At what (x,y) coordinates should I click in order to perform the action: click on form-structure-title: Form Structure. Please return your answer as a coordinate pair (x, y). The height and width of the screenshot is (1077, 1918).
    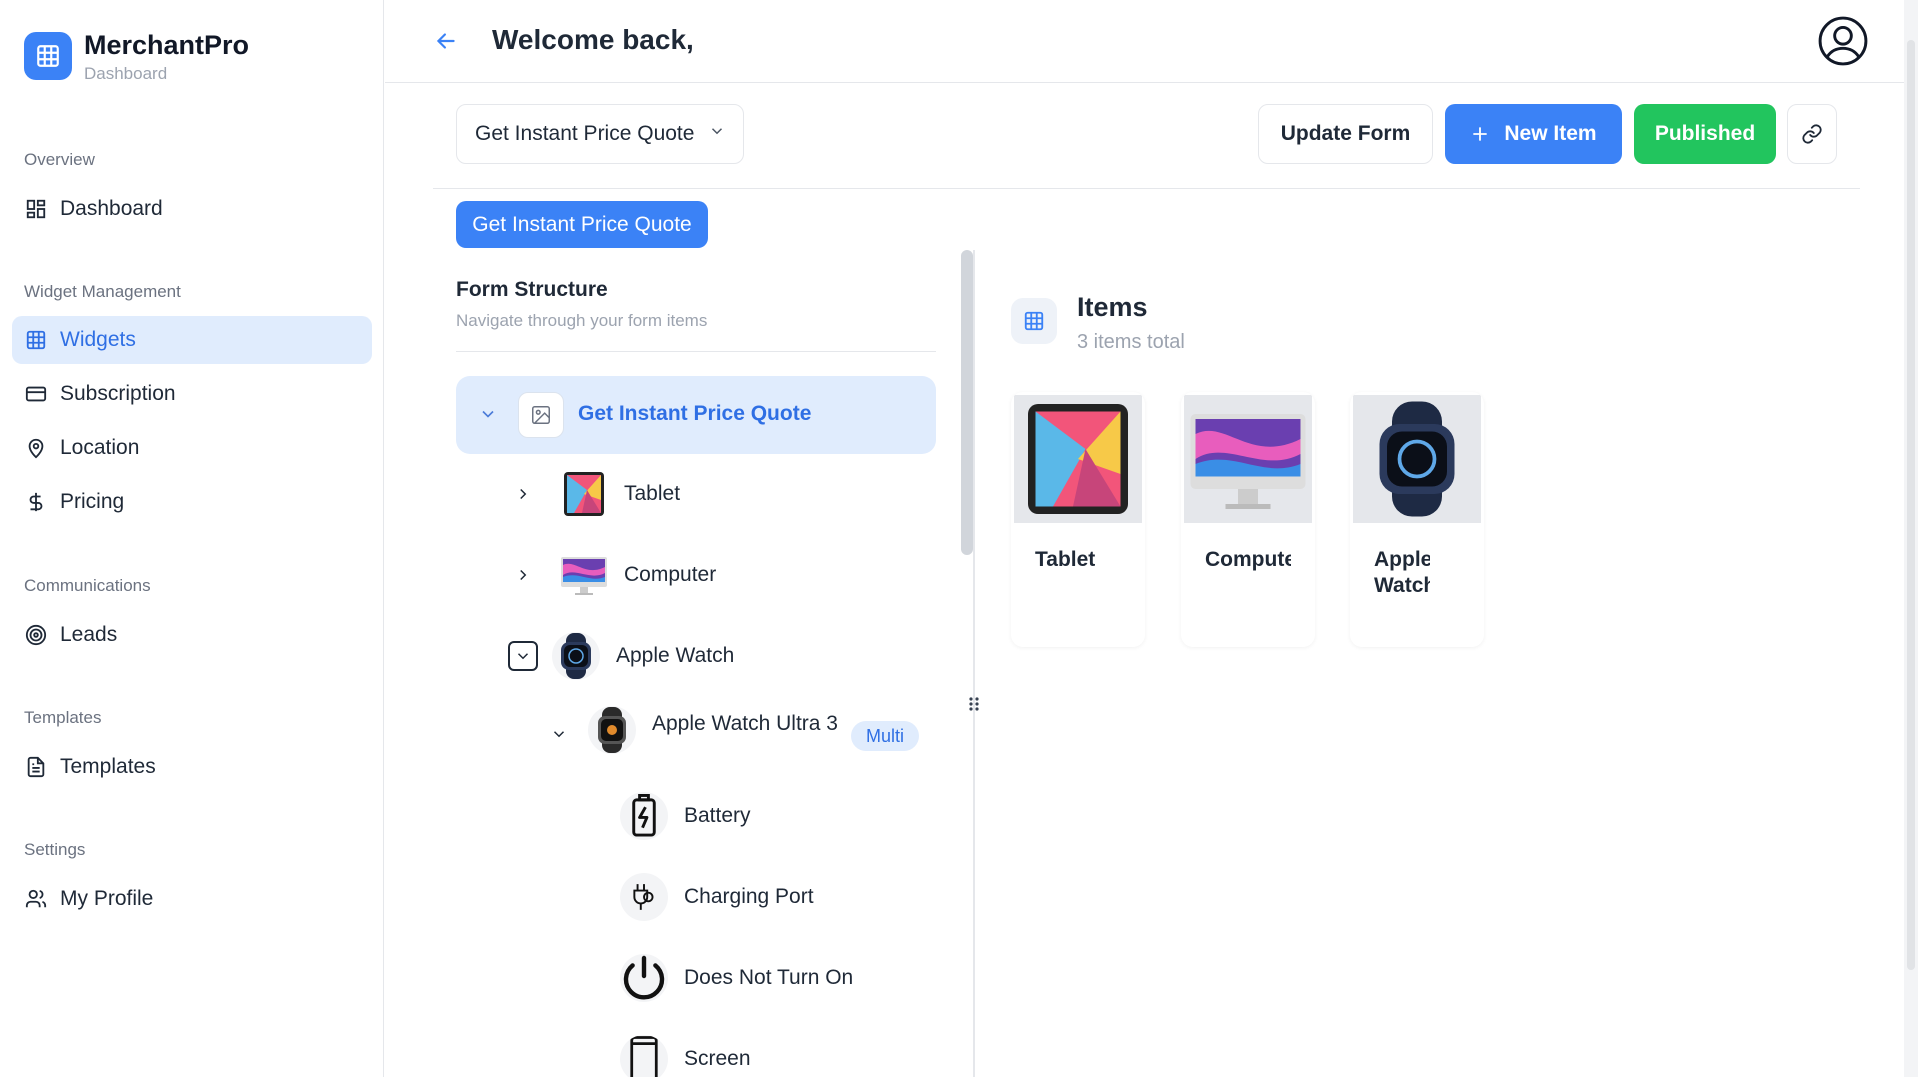
    Looking at the image, I should click on (532, 289).